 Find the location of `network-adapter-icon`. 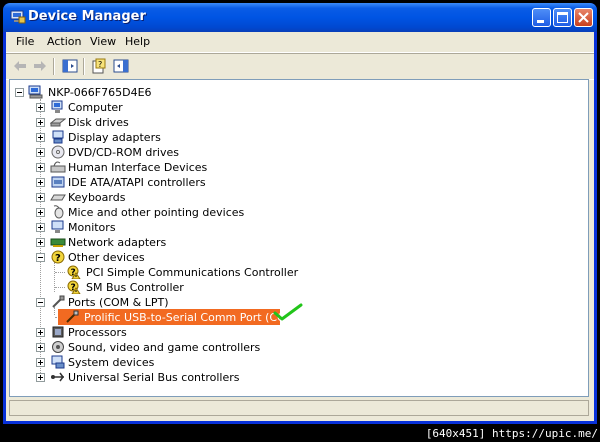

network-adapter-icon is located at coordinates (58, 242).